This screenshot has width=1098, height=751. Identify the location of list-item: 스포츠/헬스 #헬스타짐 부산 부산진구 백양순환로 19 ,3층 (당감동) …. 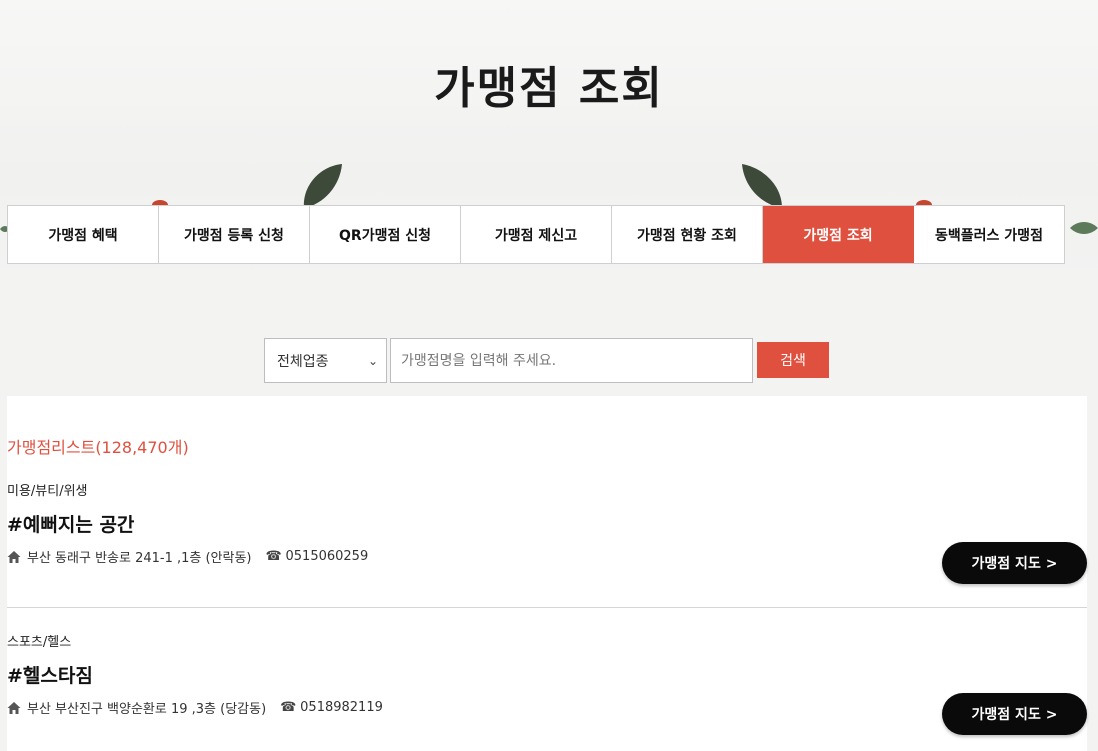
(547, 683).